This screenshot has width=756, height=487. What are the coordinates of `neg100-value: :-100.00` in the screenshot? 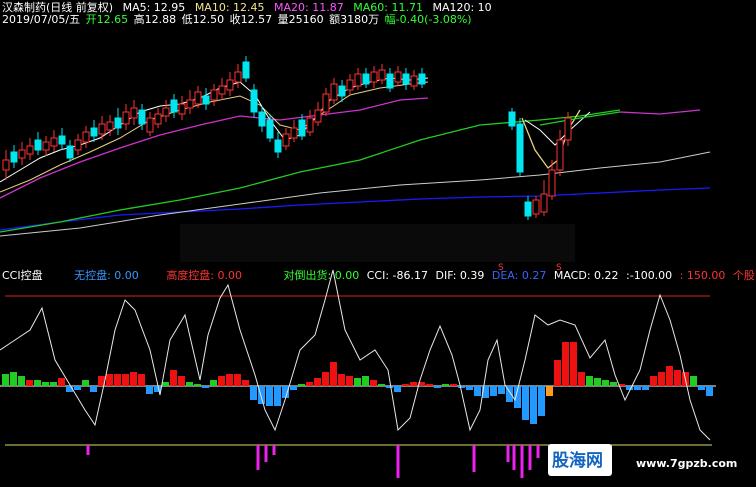 It's located at (649, 275).